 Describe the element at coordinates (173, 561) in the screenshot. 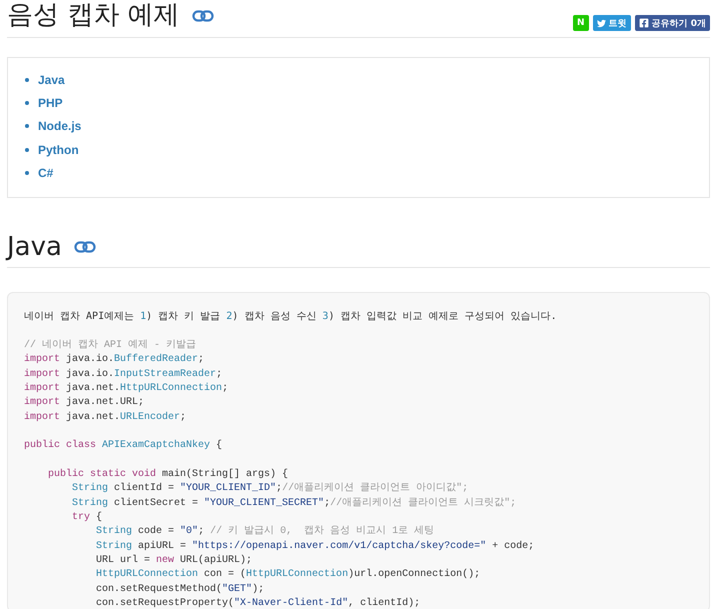

I see `code-line: URL url = new URL(apiURL);` at that location.